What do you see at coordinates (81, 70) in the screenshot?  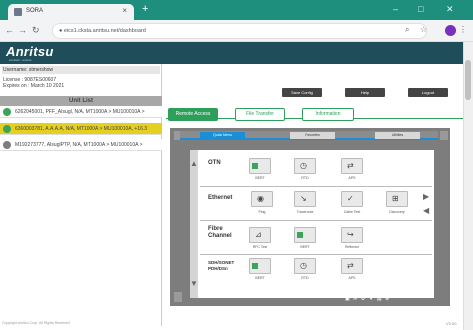 I see `username-label: Username: stmershow` at bounding box center [81, 70].